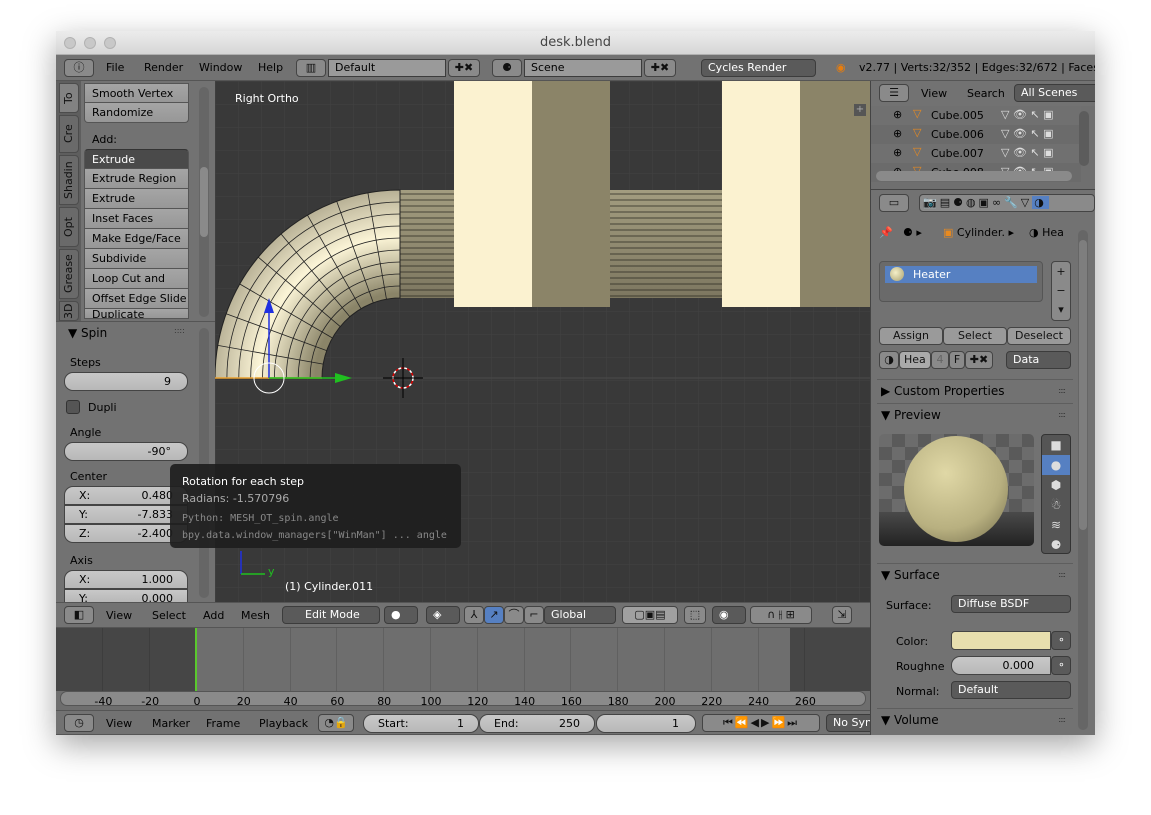 The image size is (1151, 815). What do you see at coordinates (886, 232) in the screenshot?
I see `pin-icon: 📌` at bounding box center [886, 232].